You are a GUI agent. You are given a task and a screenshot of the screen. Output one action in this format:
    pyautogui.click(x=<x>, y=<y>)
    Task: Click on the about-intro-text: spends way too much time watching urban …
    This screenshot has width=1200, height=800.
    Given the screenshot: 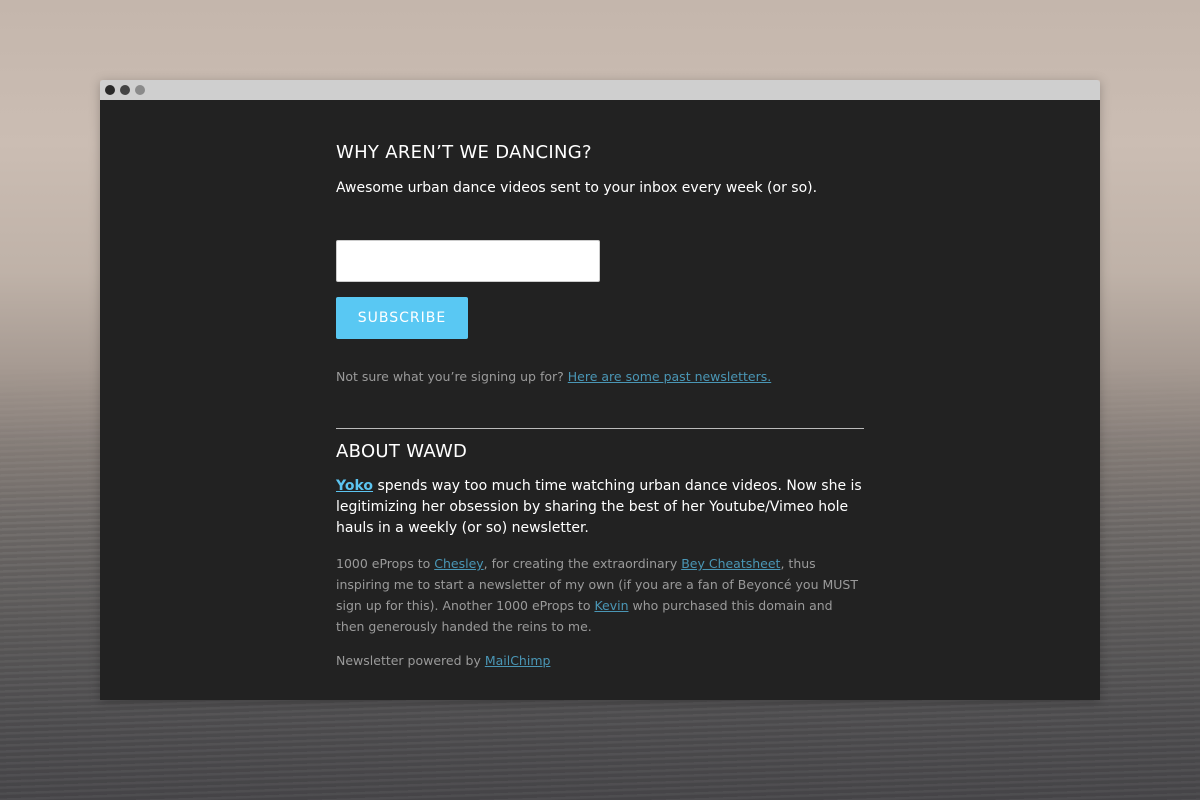 What is the action you would take?
    pyautogui.click(x=599, y=507)
    